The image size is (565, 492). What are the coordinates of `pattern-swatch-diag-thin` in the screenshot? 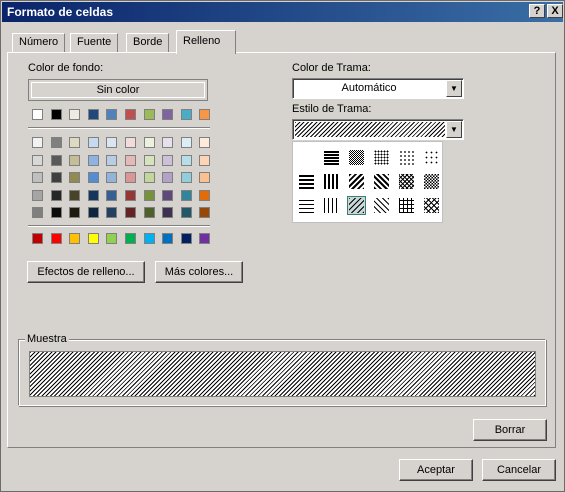 It's located at (381, 205).